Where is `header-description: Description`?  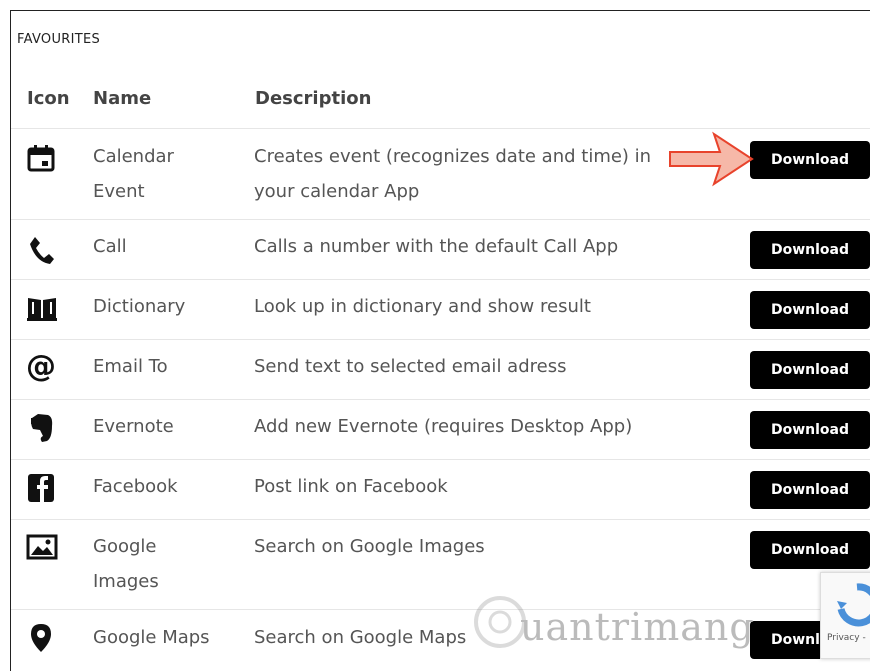 header-description: Description is located at coordinates (313, 98).